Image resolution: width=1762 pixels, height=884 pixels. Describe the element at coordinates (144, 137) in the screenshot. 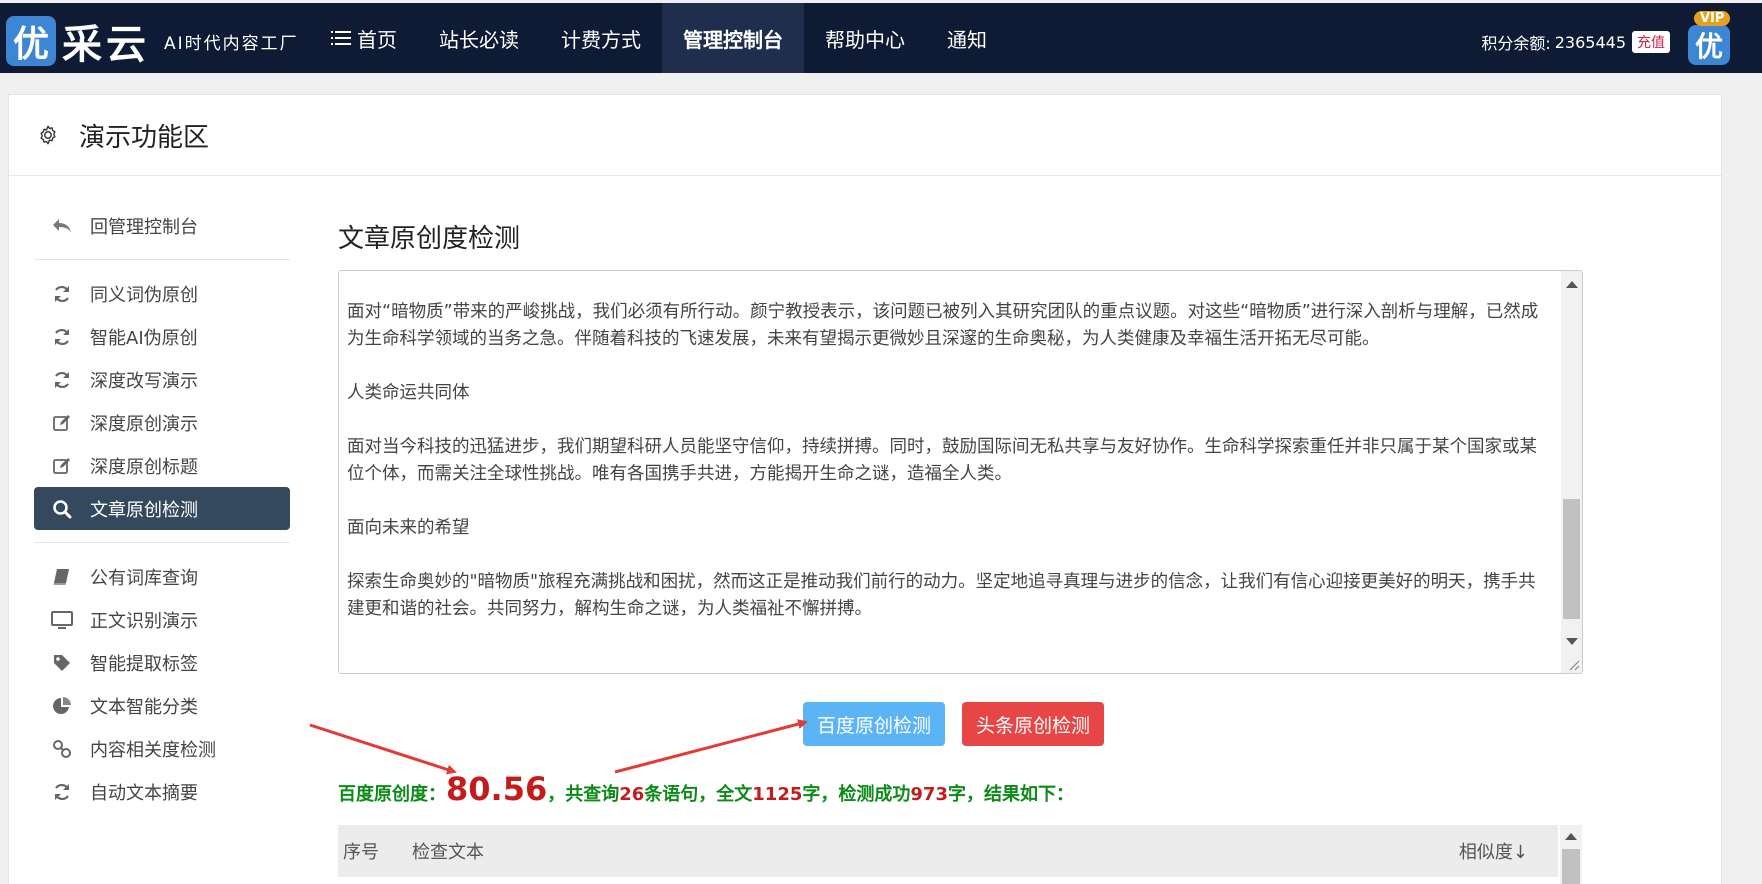

I see `panel-title: 演示功能区` at that location.